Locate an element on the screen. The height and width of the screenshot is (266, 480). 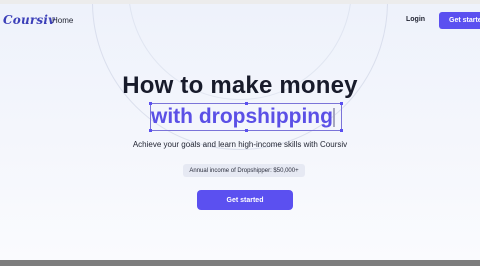
highlight-selection-box: with dropshipping is located at coordinates (246, 117).